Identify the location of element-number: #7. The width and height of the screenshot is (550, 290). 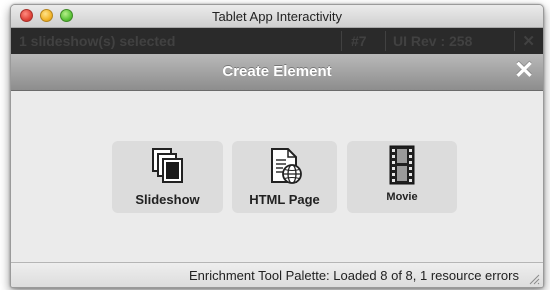
(359, 41).